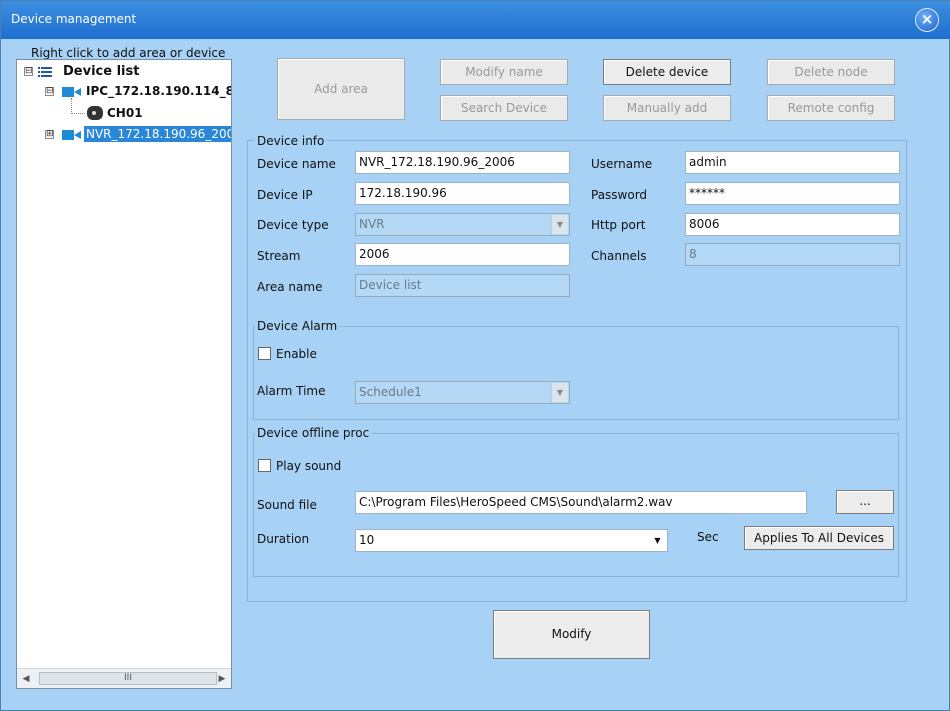 Image resolution: width=950 pixels, height=711 pixels. I want to click on play-sound-checkbox, so click(264, 465).